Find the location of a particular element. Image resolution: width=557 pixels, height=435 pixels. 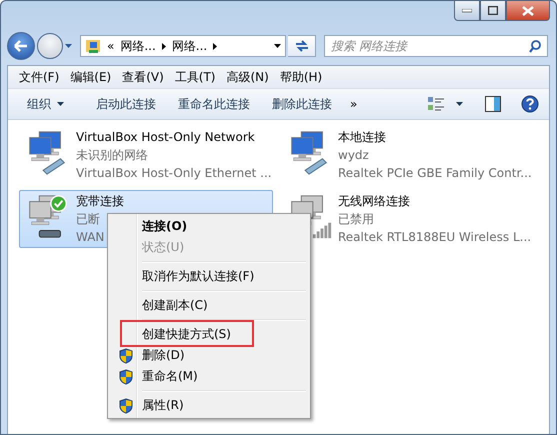

connection-status: 已禁用 is located at coordinates (356, 219).